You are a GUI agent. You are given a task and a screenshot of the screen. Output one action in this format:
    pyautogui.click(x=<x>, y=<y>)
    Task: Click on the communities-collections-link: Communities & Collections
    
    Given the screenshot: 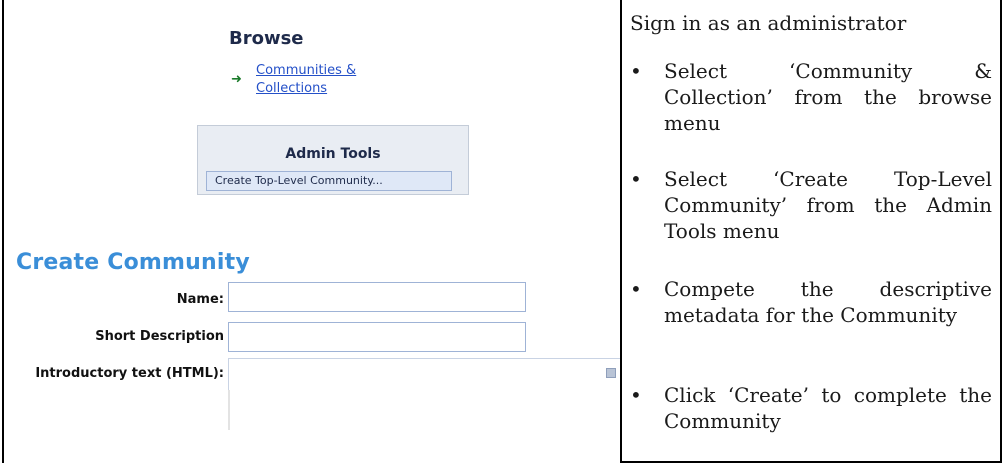 What is the action you would take?
    pyautogui.click(x=326, y=80)
    